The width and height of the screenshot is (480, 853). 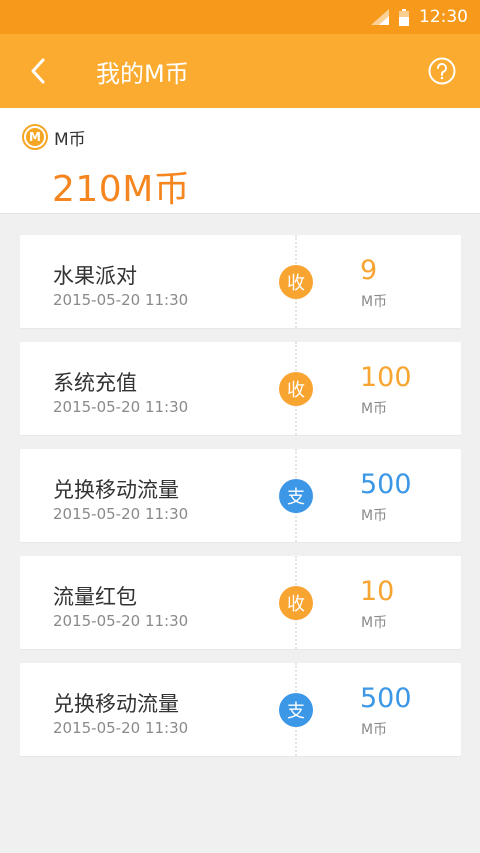 I want to click on help-icon, so click(x=442, y=71).